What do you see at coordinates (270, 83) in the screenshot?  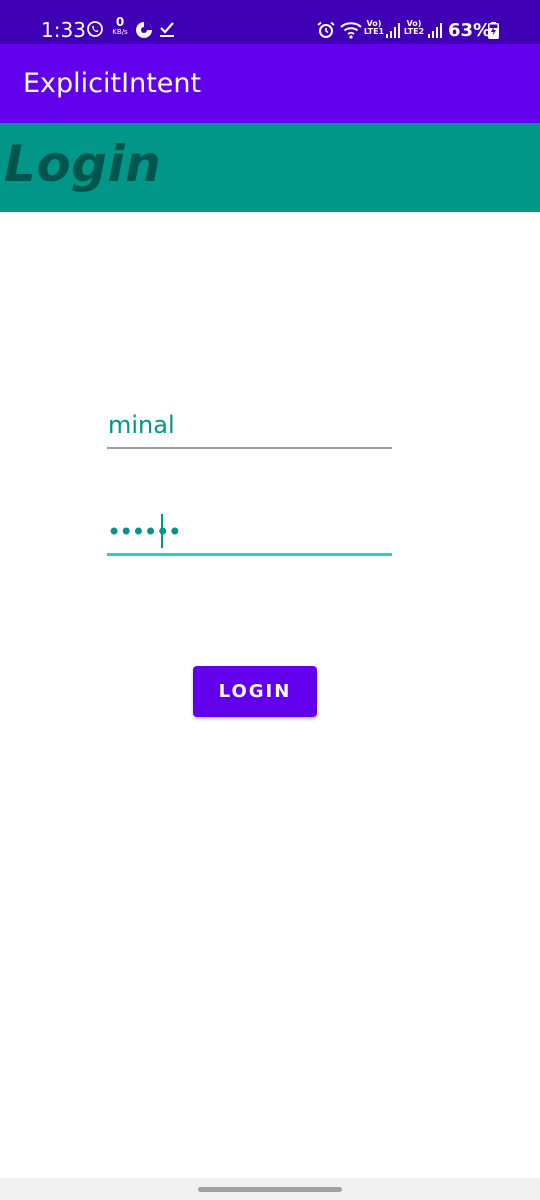 I see `app-bar: ExplicitIntent` at bounding box center [270, 83].